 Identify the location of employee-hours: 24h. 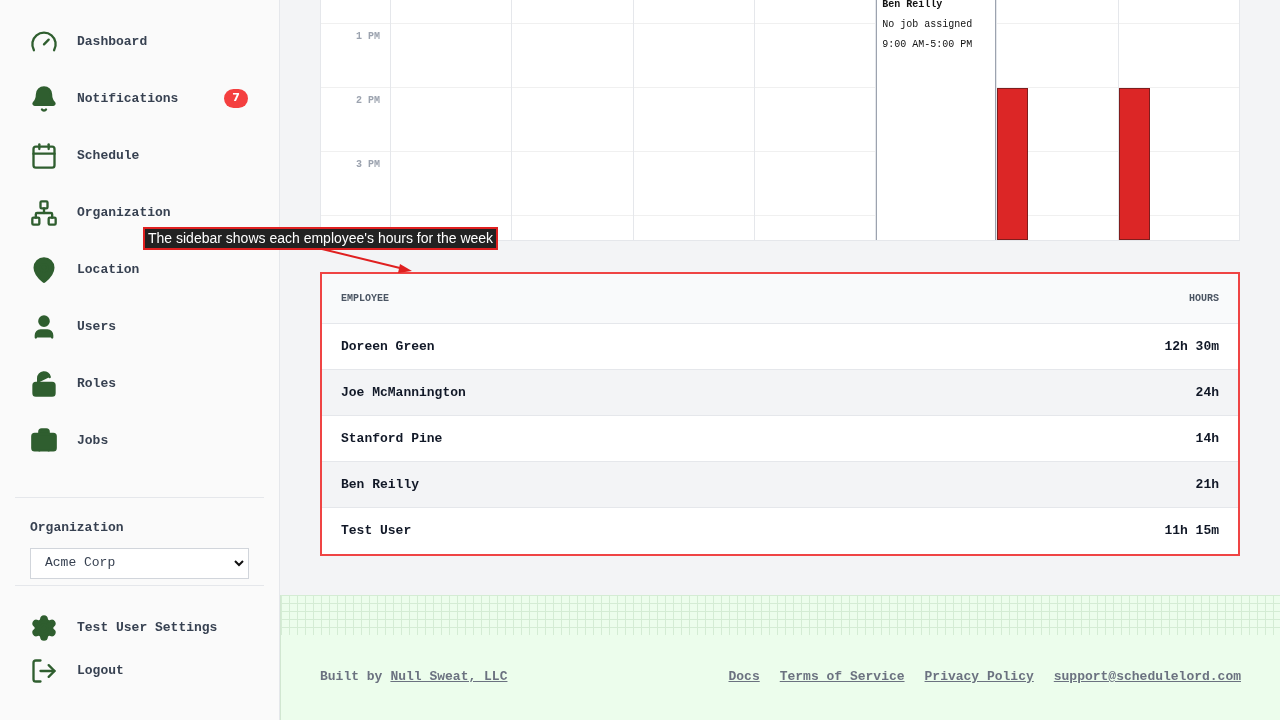
(1207, 392).